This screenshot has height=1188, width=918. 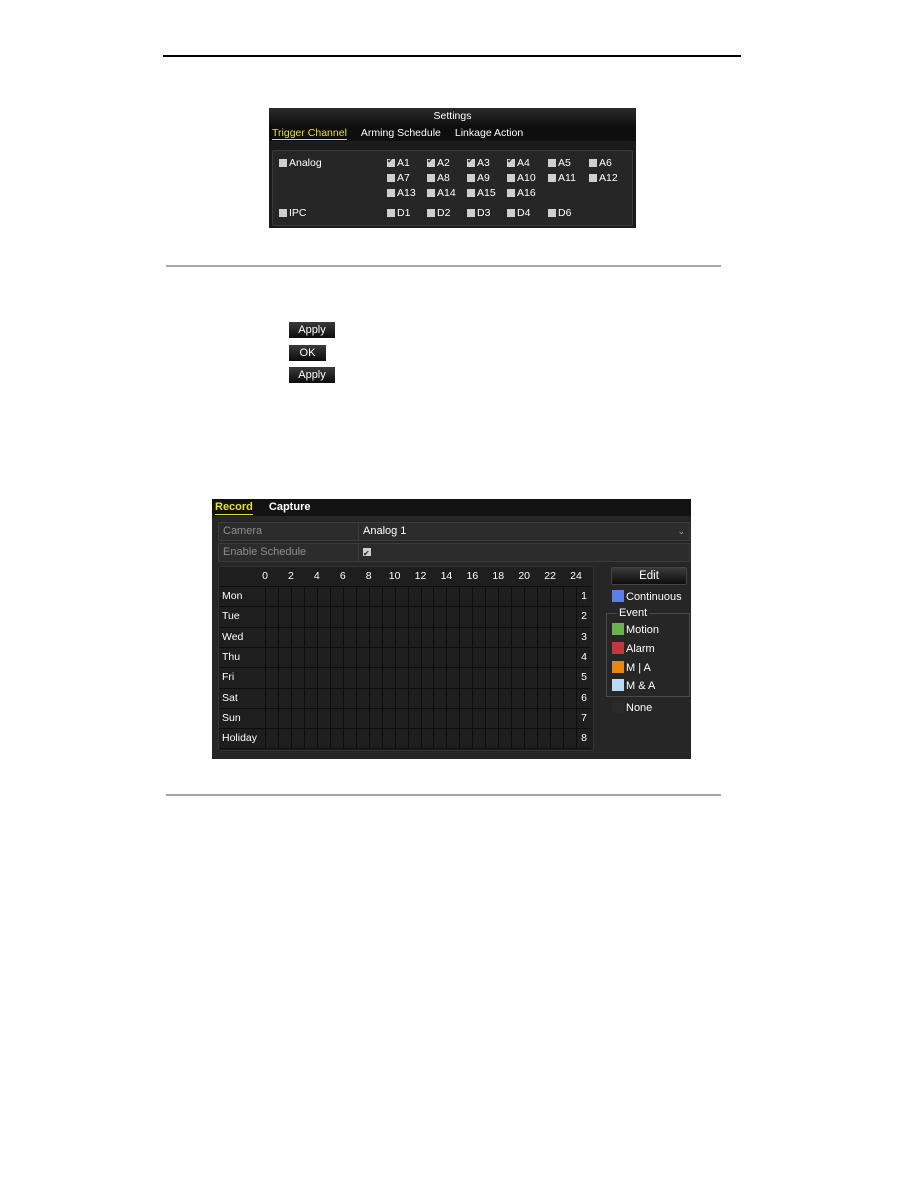 I want to click on checkbox-label: D4, so click(x=524, y=213).